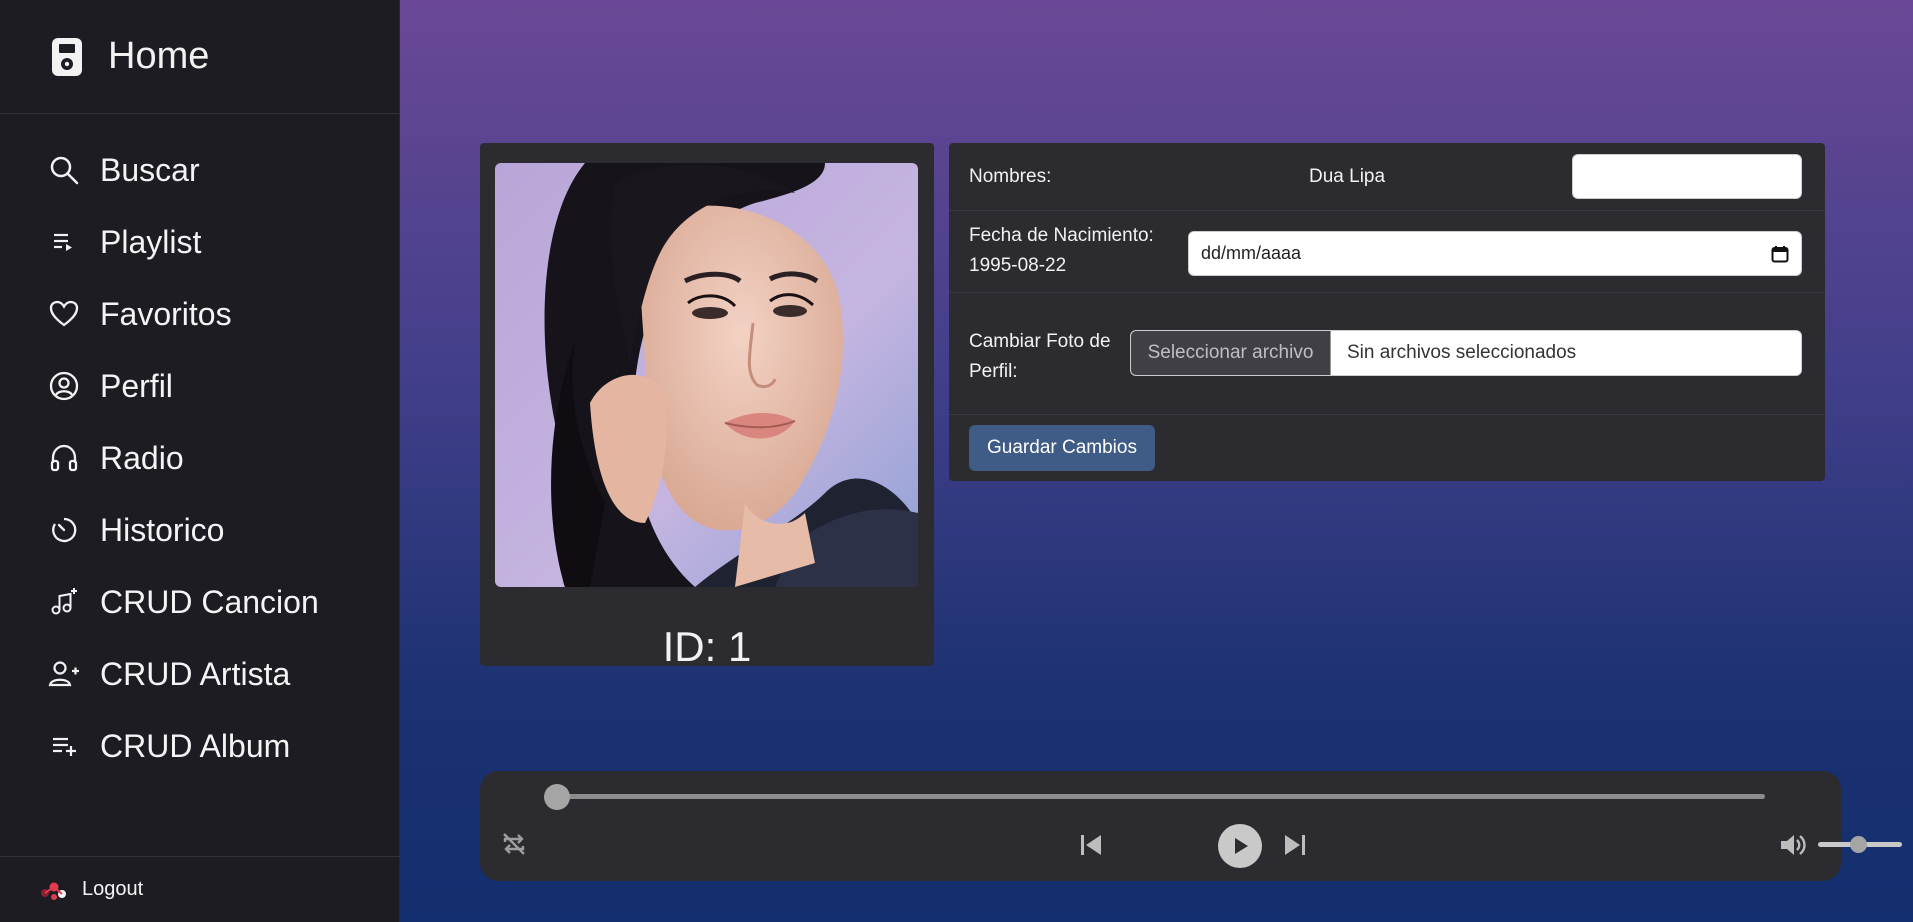  I want to click on date-placeholder: dd/mm/aaaa, so click(1251, 253).